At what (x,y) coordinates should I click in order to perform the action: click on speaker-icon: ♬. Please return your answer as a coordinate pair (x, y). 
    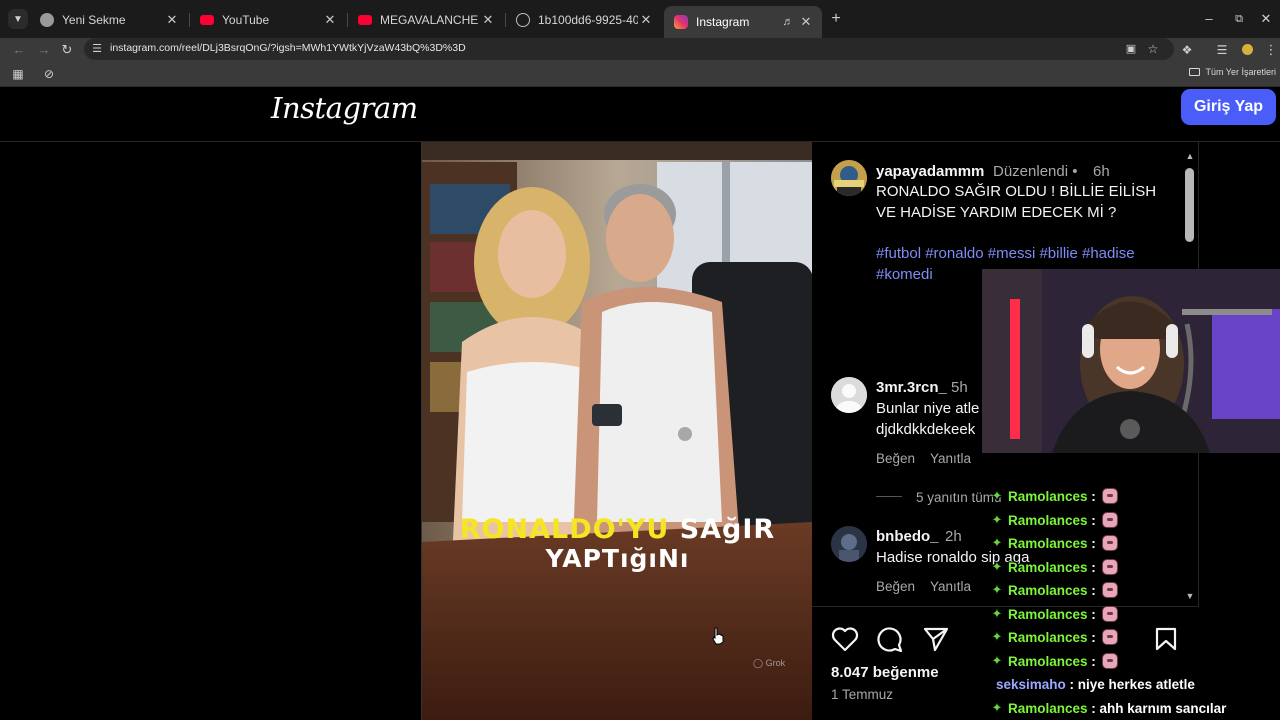
    Looking at the image, I should click on (788, 22).